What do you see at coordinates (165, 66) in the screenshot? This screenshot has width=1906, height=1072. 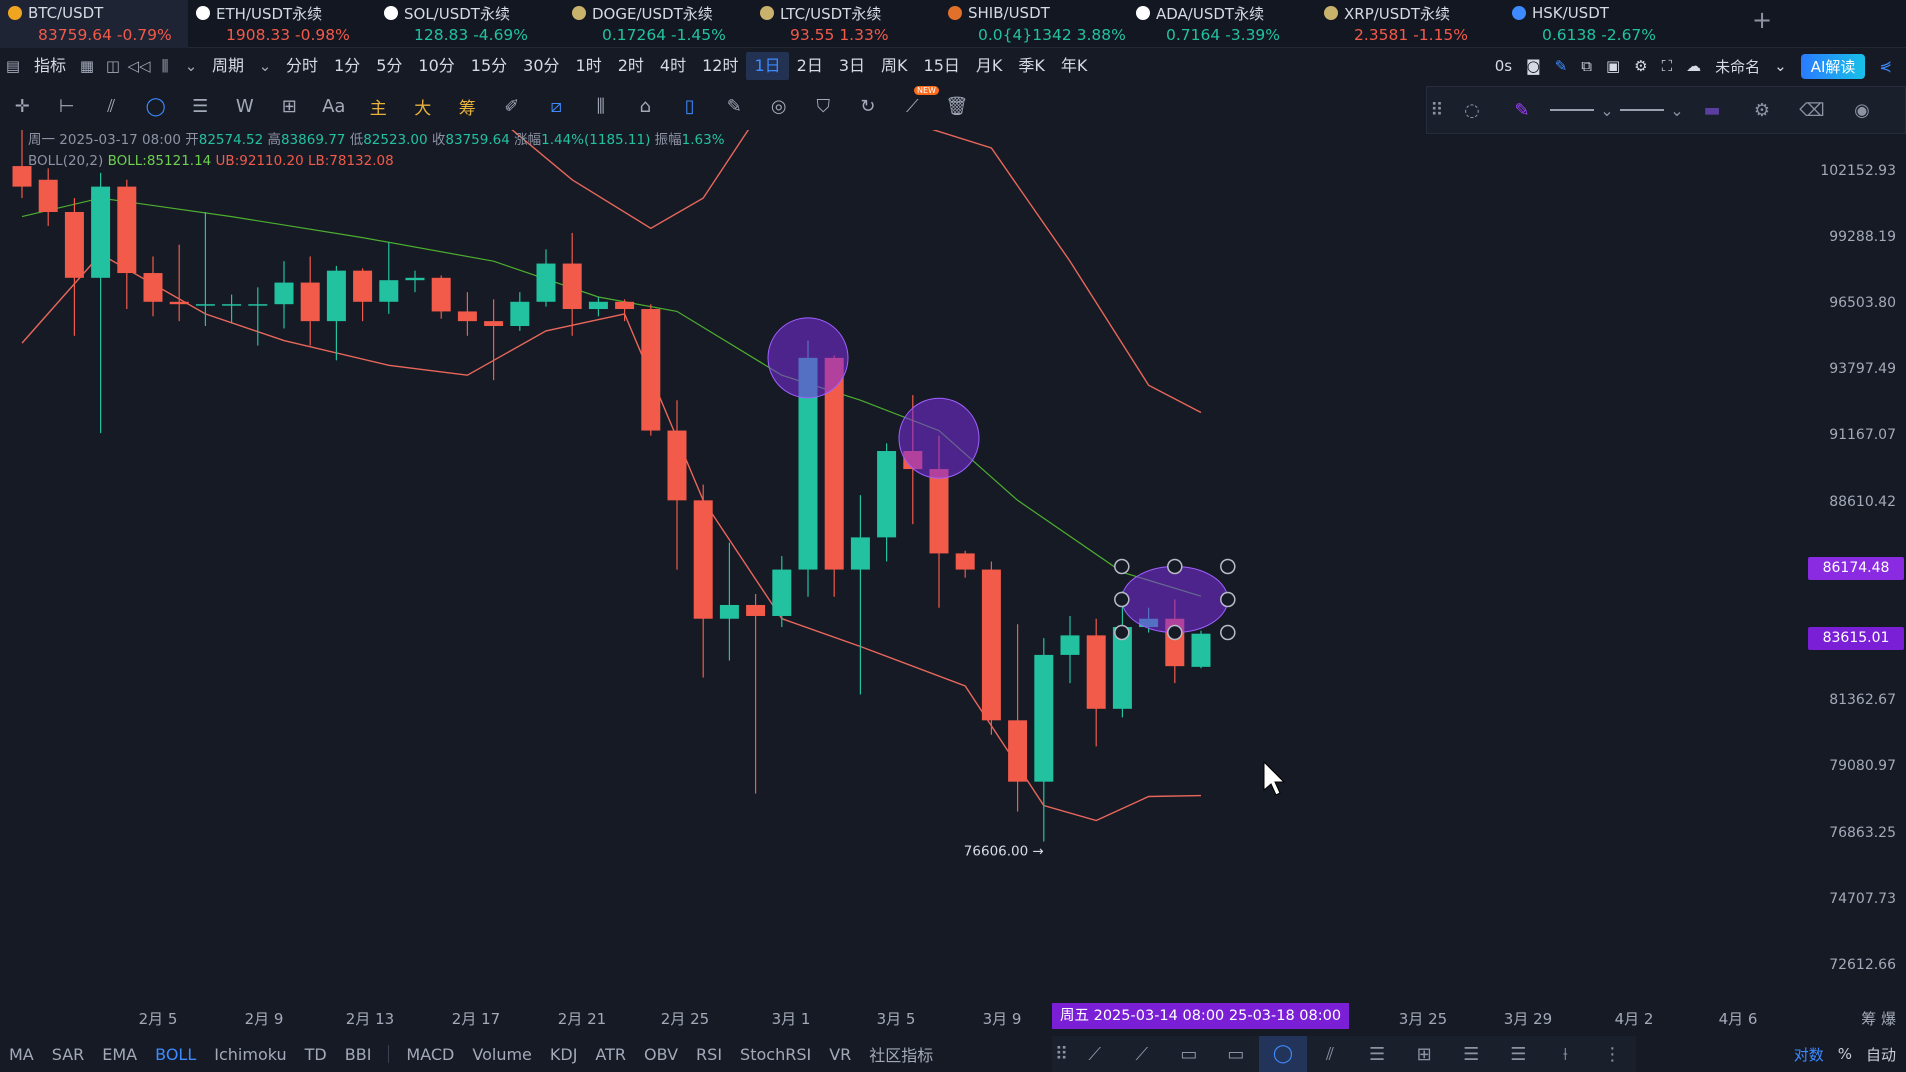 I see `chart-type-icon: ⫼` at bounding box center [165, 66].